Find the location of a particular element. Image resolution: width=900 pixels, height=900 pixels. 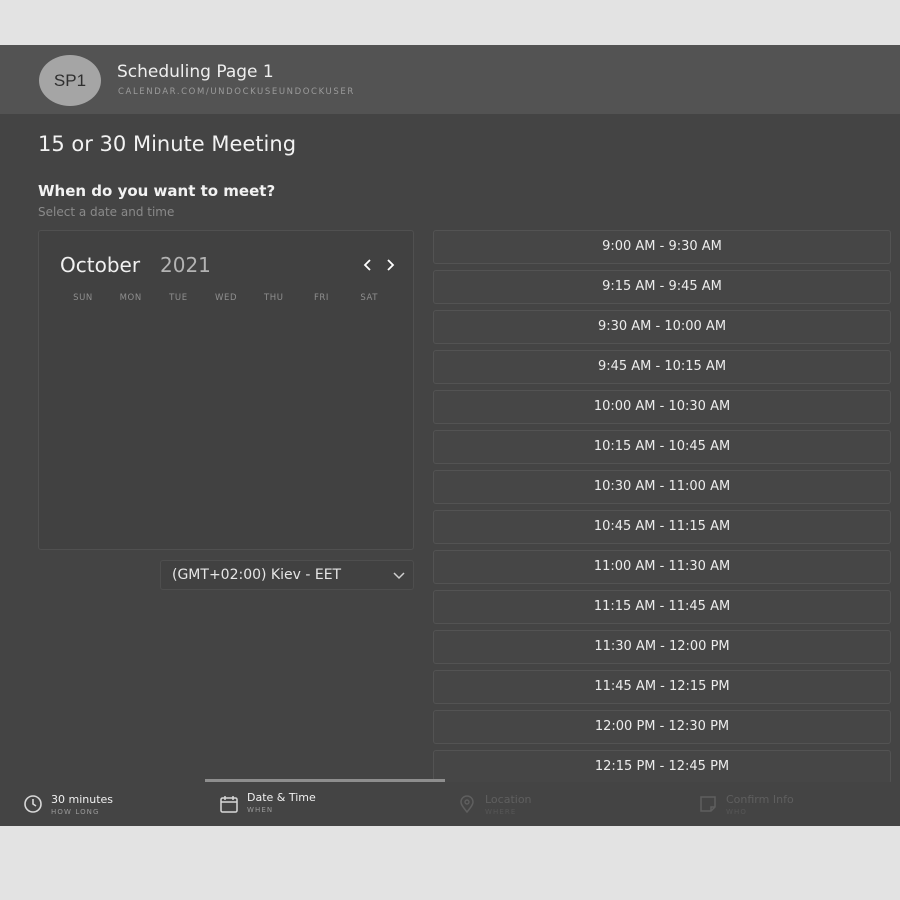

time-slot-button: 12:00 PM - 12:30 PM is located at coordinates (662, 727).